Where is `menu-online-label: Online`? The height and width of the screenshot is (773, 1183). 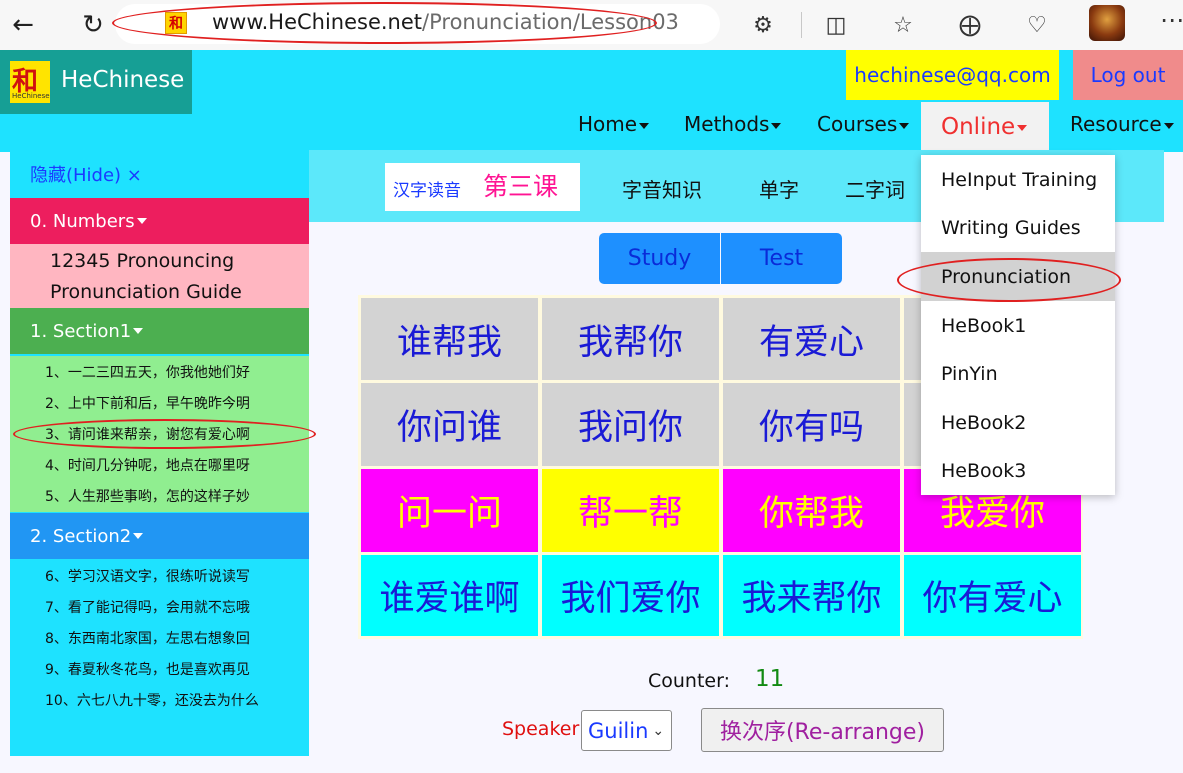 menu-online-label: Online is located at coordinates (978, 127).